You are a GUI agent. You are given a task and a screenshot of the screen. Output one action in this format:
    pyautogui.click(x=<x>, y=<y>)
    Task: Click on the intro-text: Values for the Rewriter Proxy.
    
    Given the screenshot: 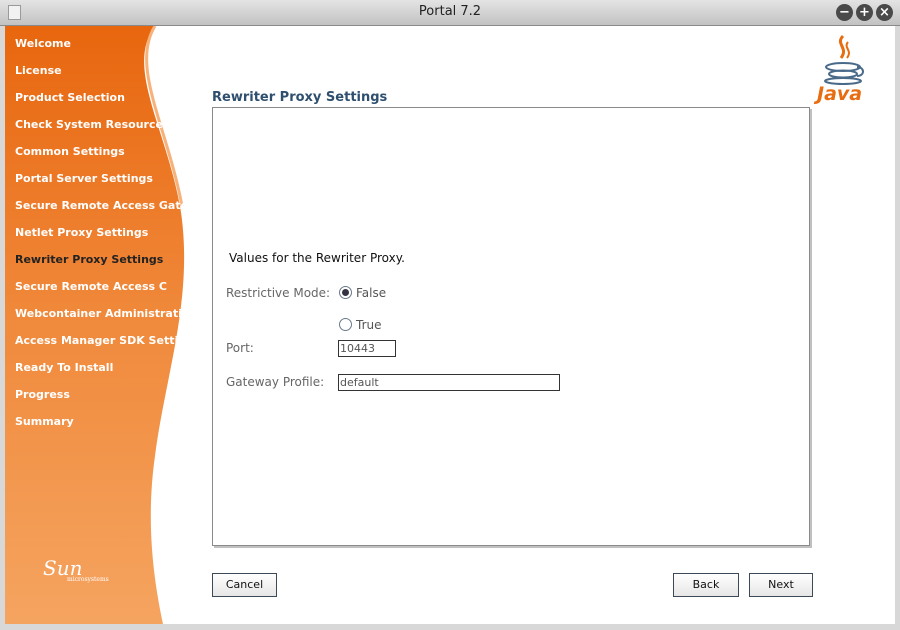 What is the action you would take?
    pyautogui.click(x=317, y=258)
    